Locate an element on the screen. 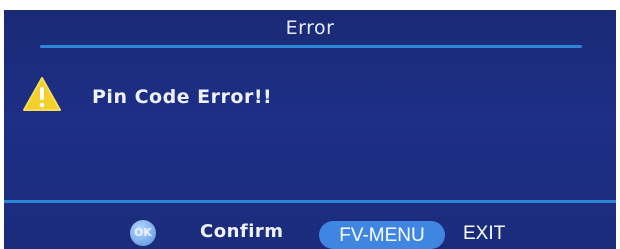 The height and width of the screenshot is (249, 620). confirm-label: Confirm is located at coordinates (242, 231).